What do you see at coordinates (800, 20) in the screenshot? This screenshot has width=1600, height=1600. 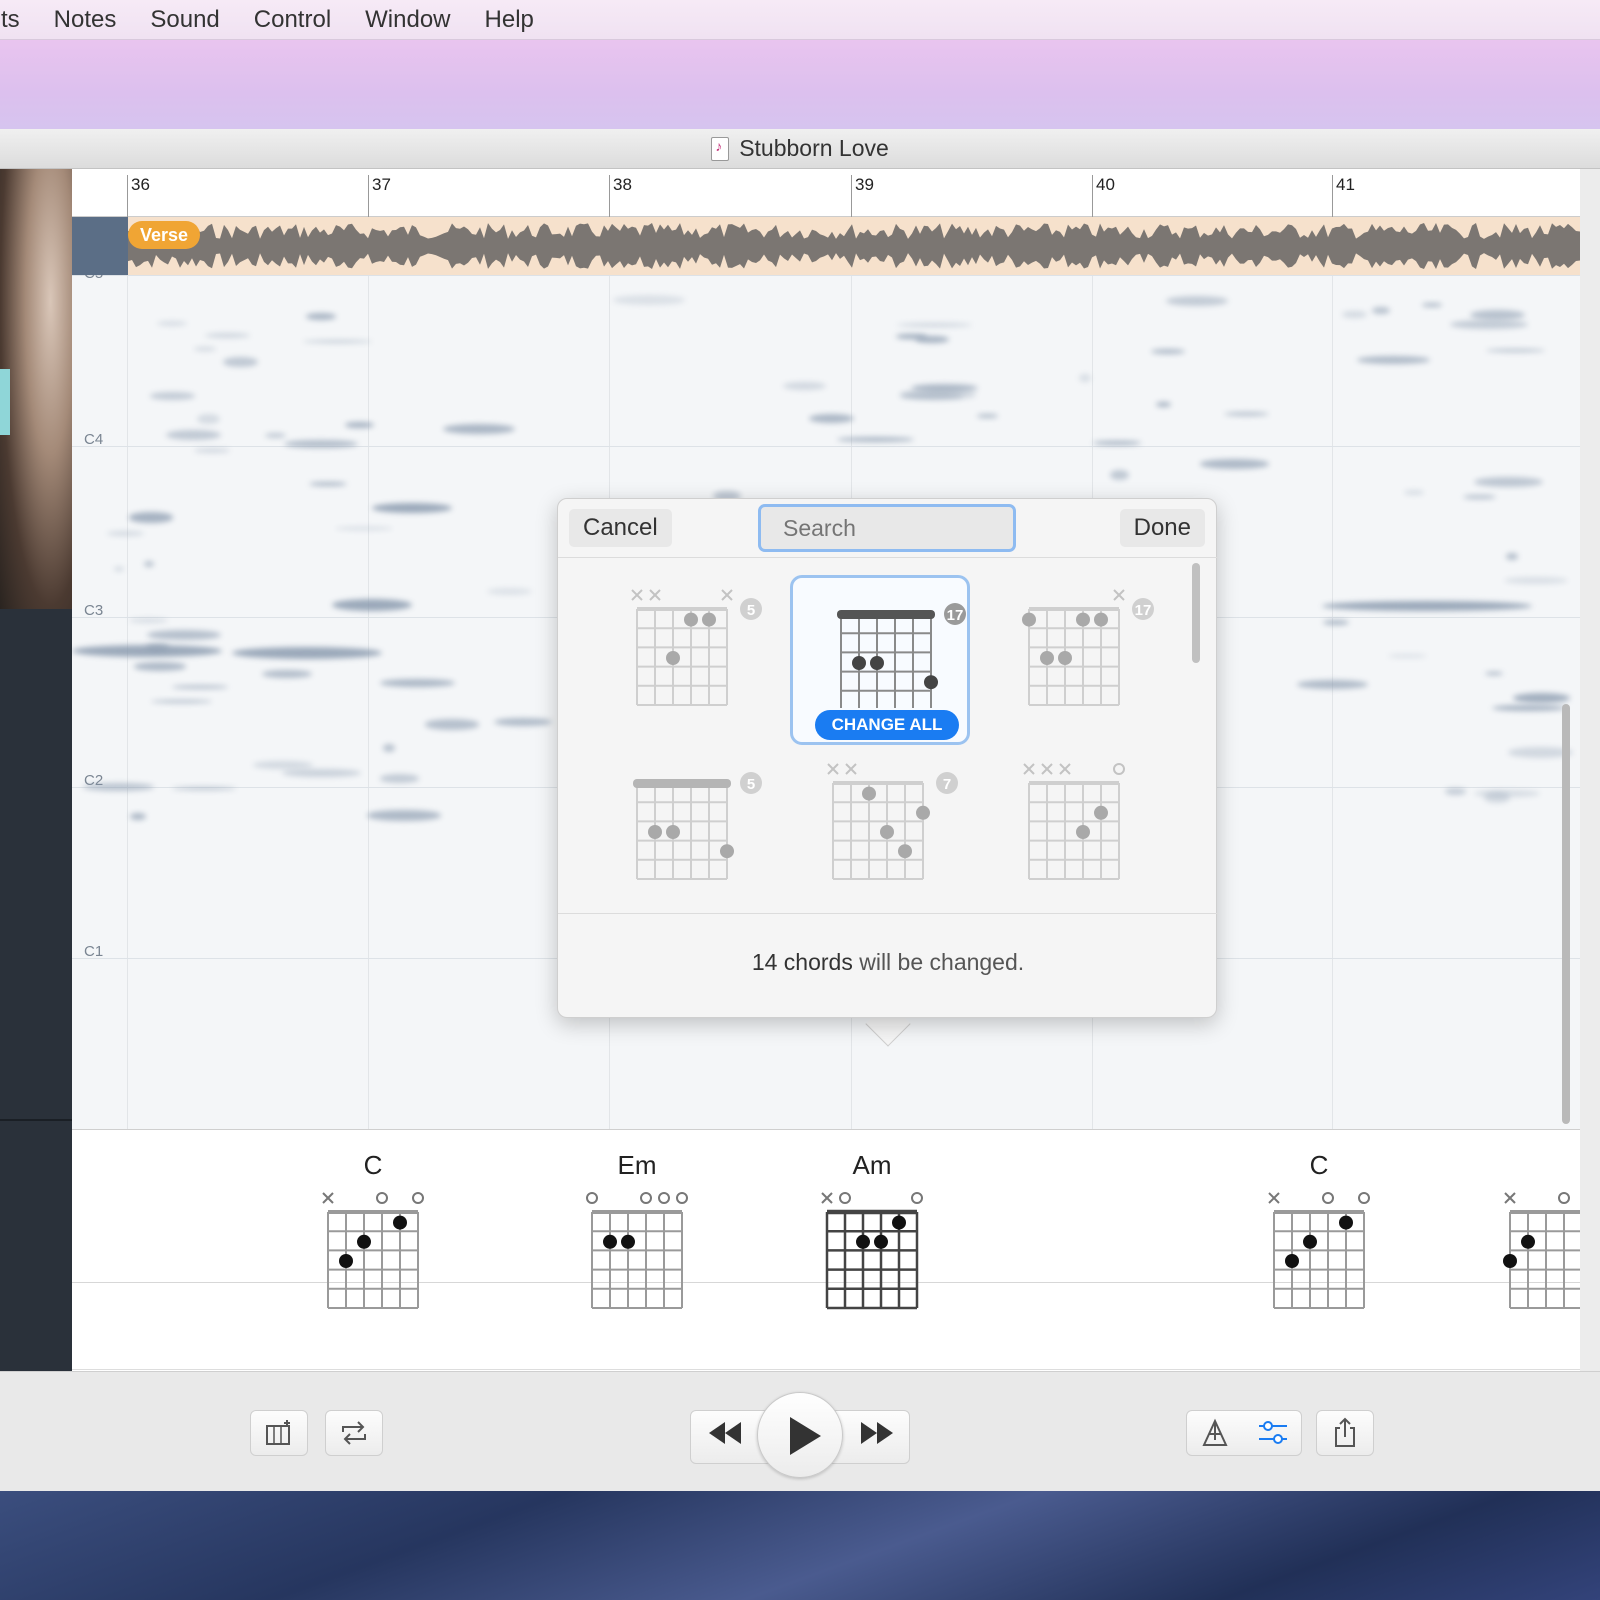 I see `menu-bar: ts Notes Sound Control Window Help` at bounding box center [800, 20].